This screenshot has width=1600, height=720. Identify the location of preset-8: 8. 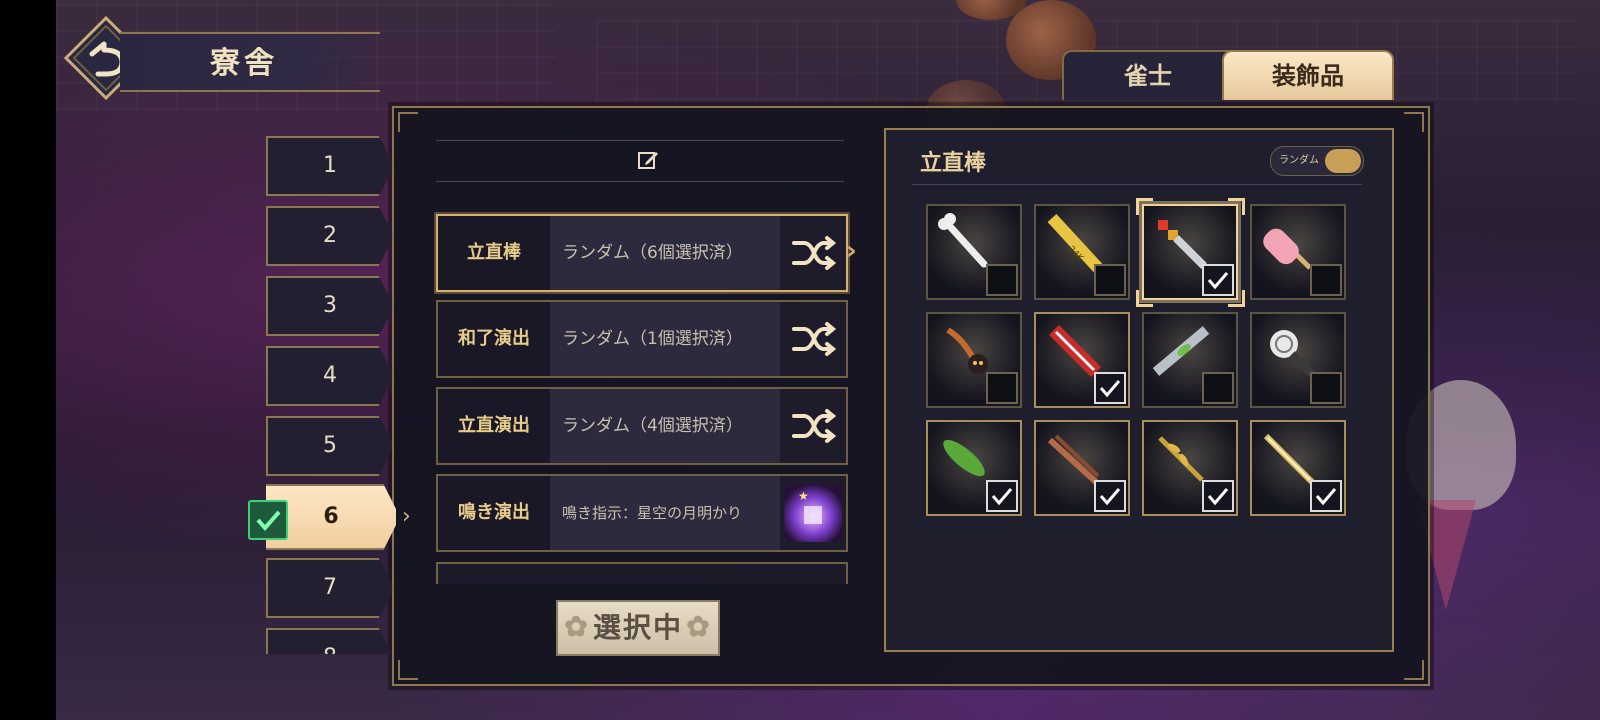
(330, 641).